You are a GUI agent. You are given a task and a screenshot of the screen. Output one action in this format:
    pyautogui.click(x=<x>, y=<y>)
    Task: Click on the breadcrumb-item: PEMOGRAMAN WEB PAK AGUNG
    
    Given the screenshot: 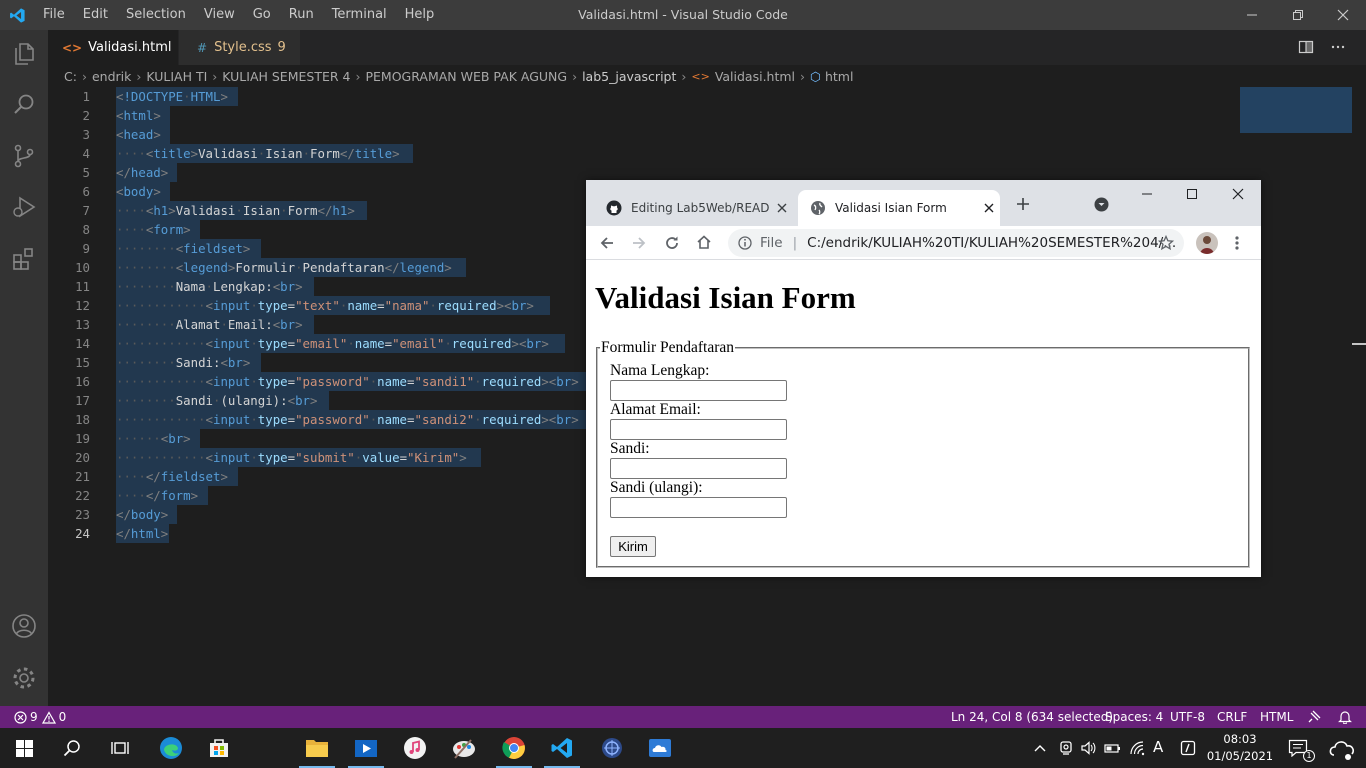 What is the action you would take?
    pyautogui.click(x=466, y=76)
    